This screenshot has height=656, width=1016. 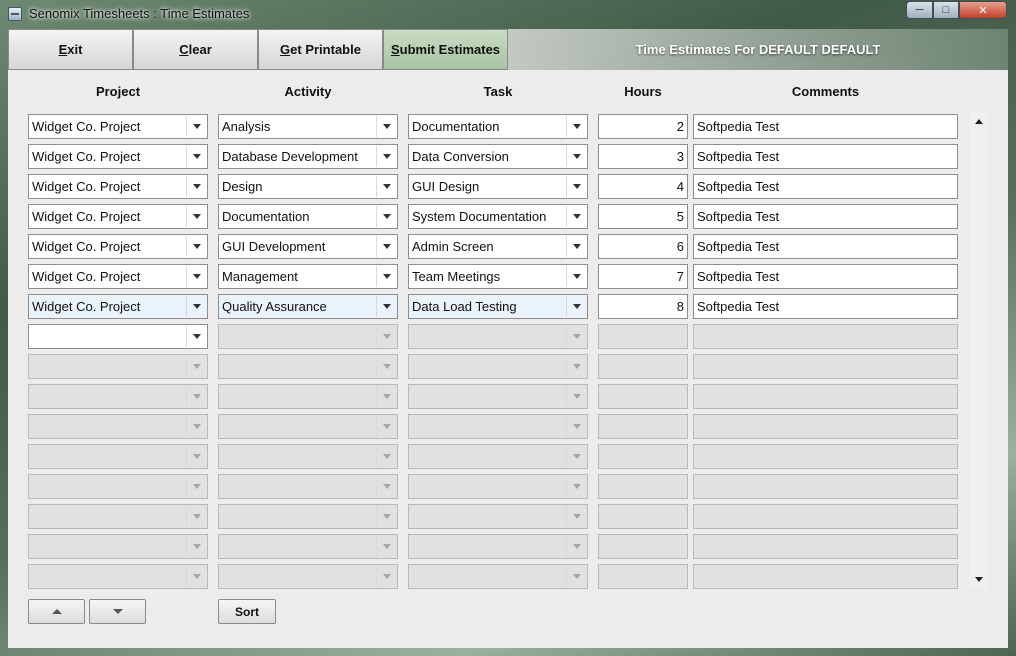 I want to click on activity-combo: Database Development, so click(x=308, y=156).